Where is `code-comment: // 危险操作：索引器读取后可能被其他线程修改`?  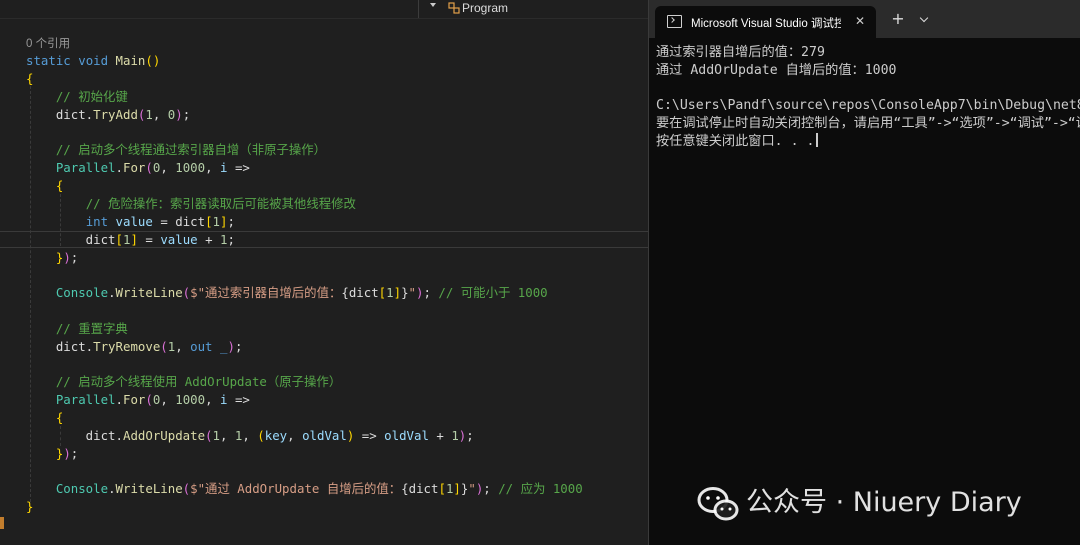 code-comment: // 危险操作：索引器读取后可能被其他线程修改 is located at coordinates (220, 203).